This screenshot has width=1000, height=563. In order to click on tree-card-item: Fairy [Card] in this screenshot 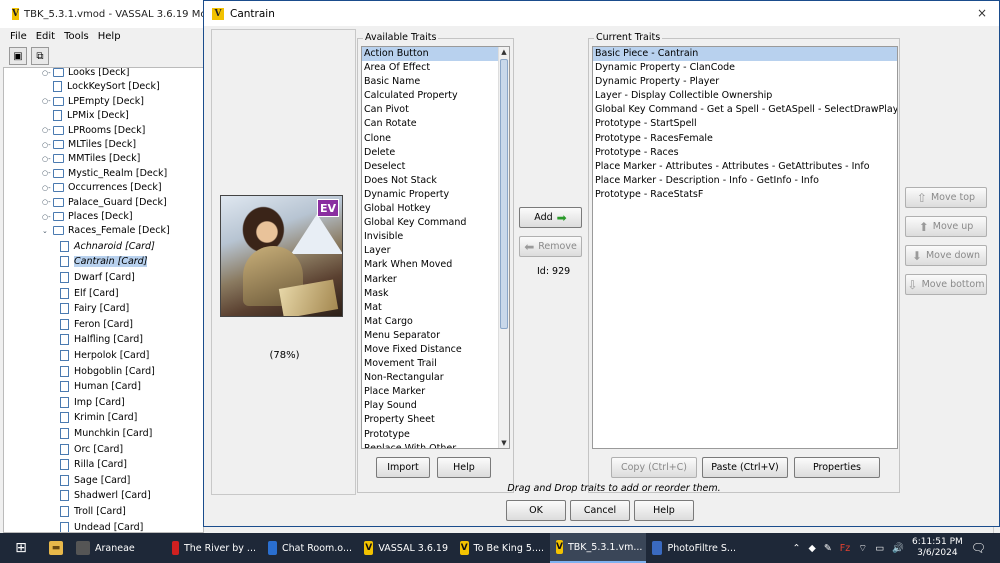, I will do `click(94, 308)`.